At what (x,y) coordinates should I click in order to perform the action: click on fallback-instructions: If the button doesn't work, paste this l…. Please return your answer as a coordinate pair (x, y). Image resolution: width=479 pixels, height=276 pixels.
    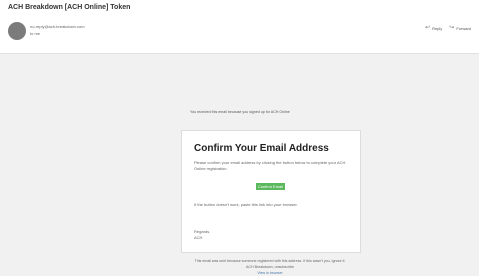
    Looking at the image, I should click on (246, 204).